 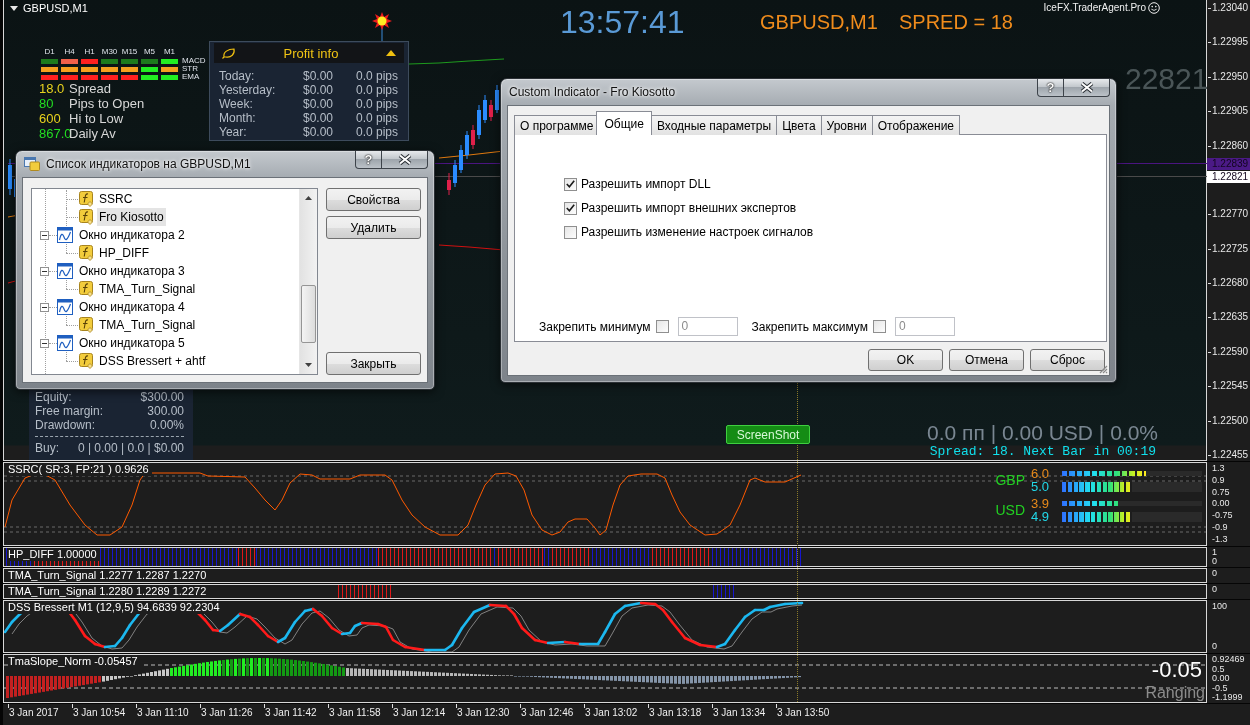 What do you see at coordinates (1041, 473) in the screenshot?
I see `strength-value: 6.0` at bounding box center [1041, 473].